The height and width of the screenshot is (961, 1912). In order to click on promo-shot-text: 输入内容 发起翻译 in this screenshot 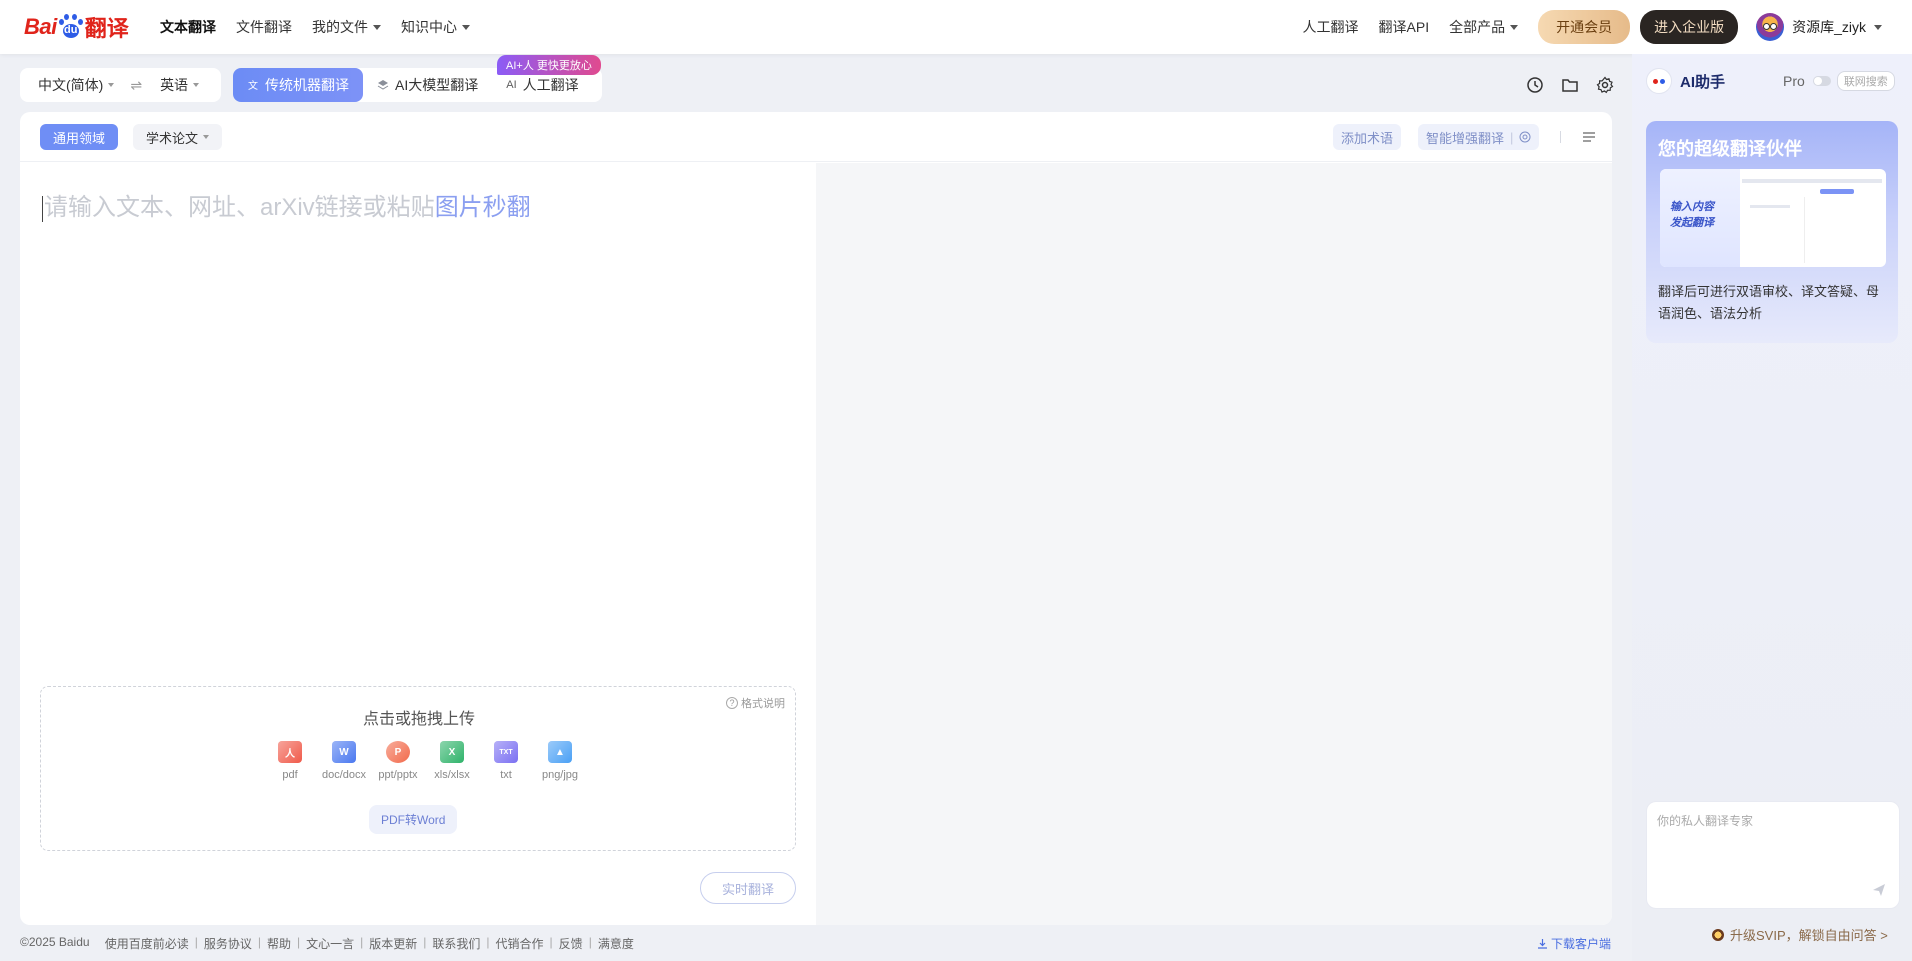, I will do `click(1692, 215)`.